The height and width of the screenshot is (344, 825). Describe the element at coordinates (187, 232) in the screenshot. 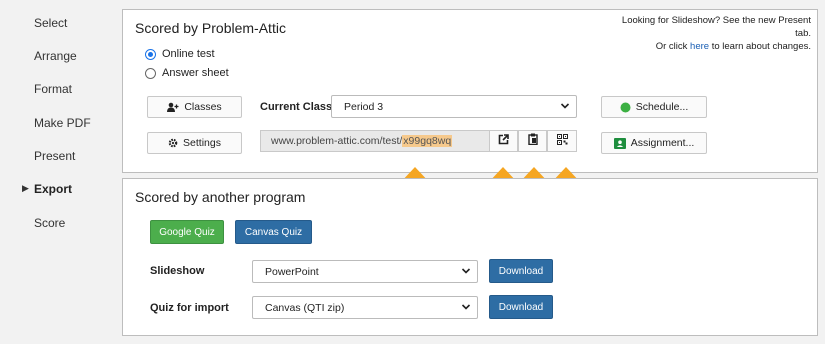

I see `google-quiz-button: Google Quiz` at that location.